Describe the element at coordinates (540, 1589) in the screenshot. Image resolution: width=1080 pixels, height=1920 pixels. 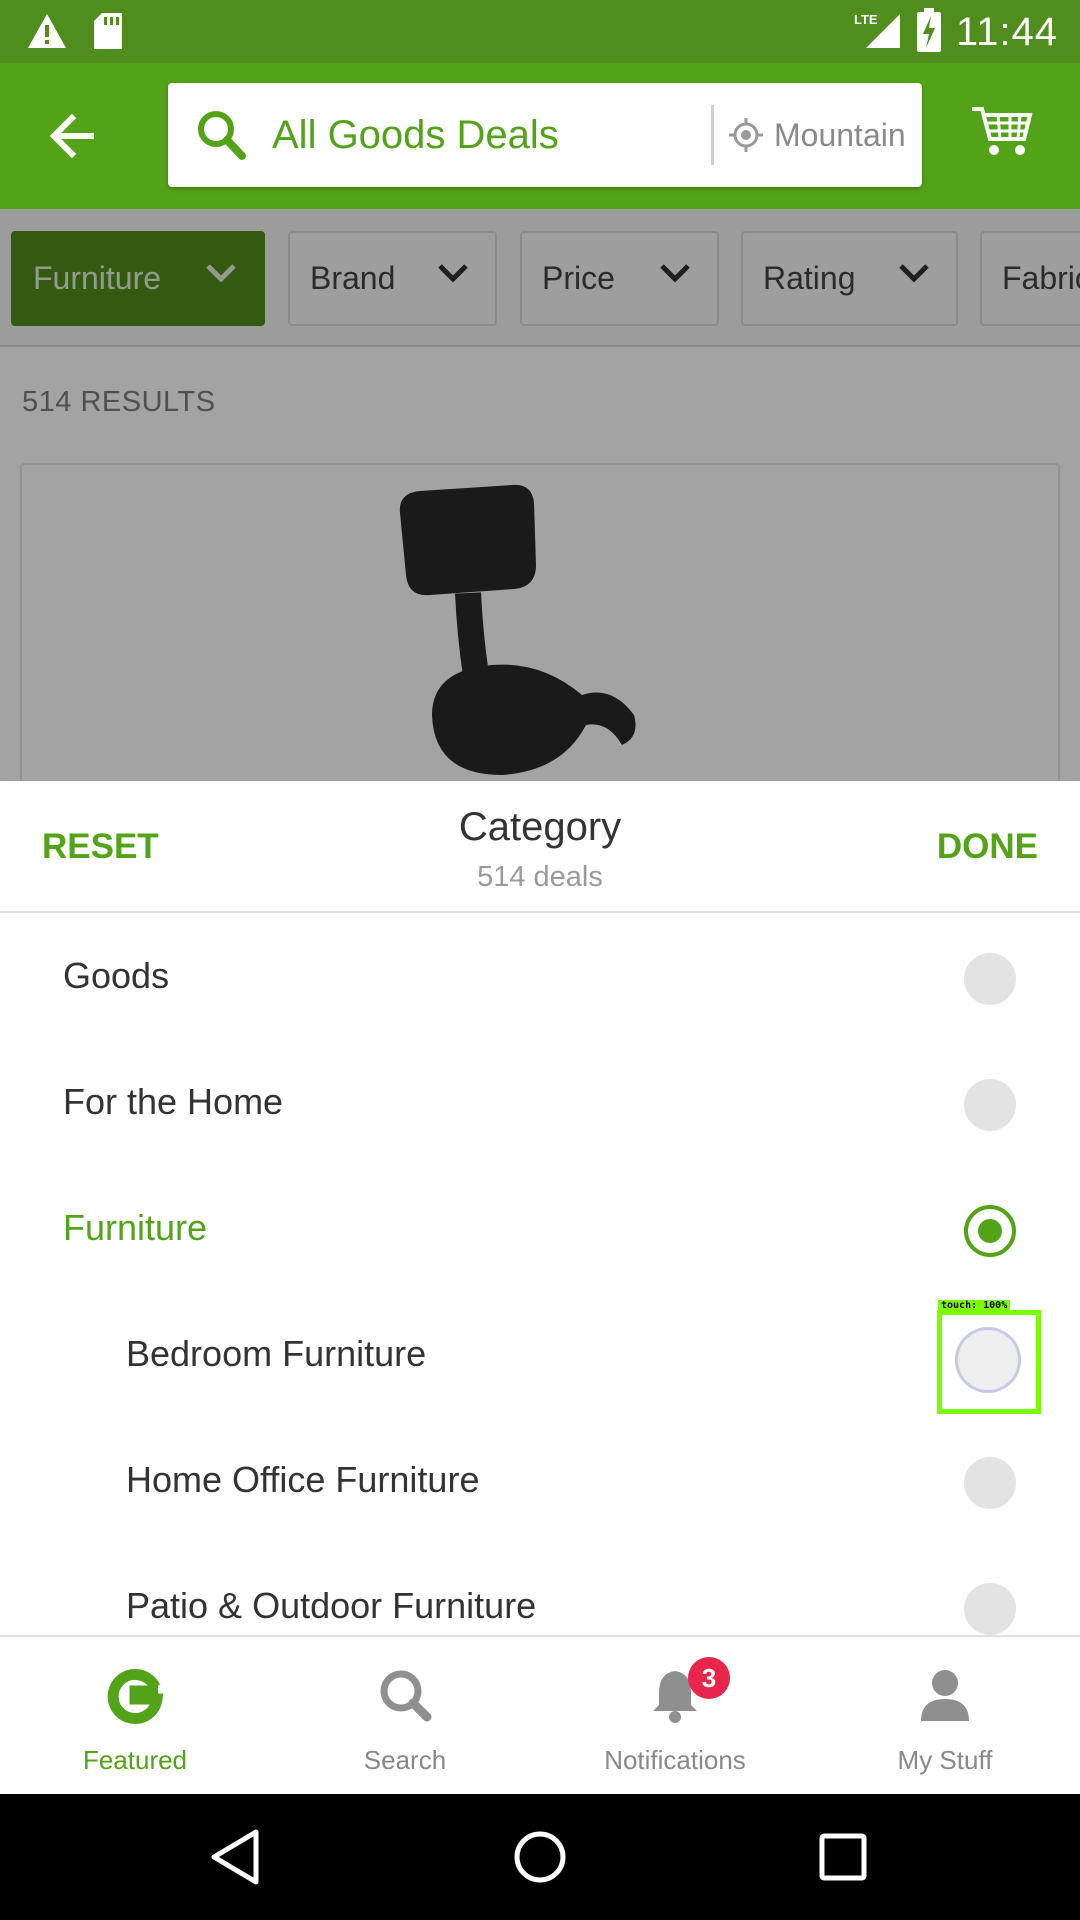
I see `category-item-patio-outdoor-furniture: Patio & Outdoor Furniture` at that location.